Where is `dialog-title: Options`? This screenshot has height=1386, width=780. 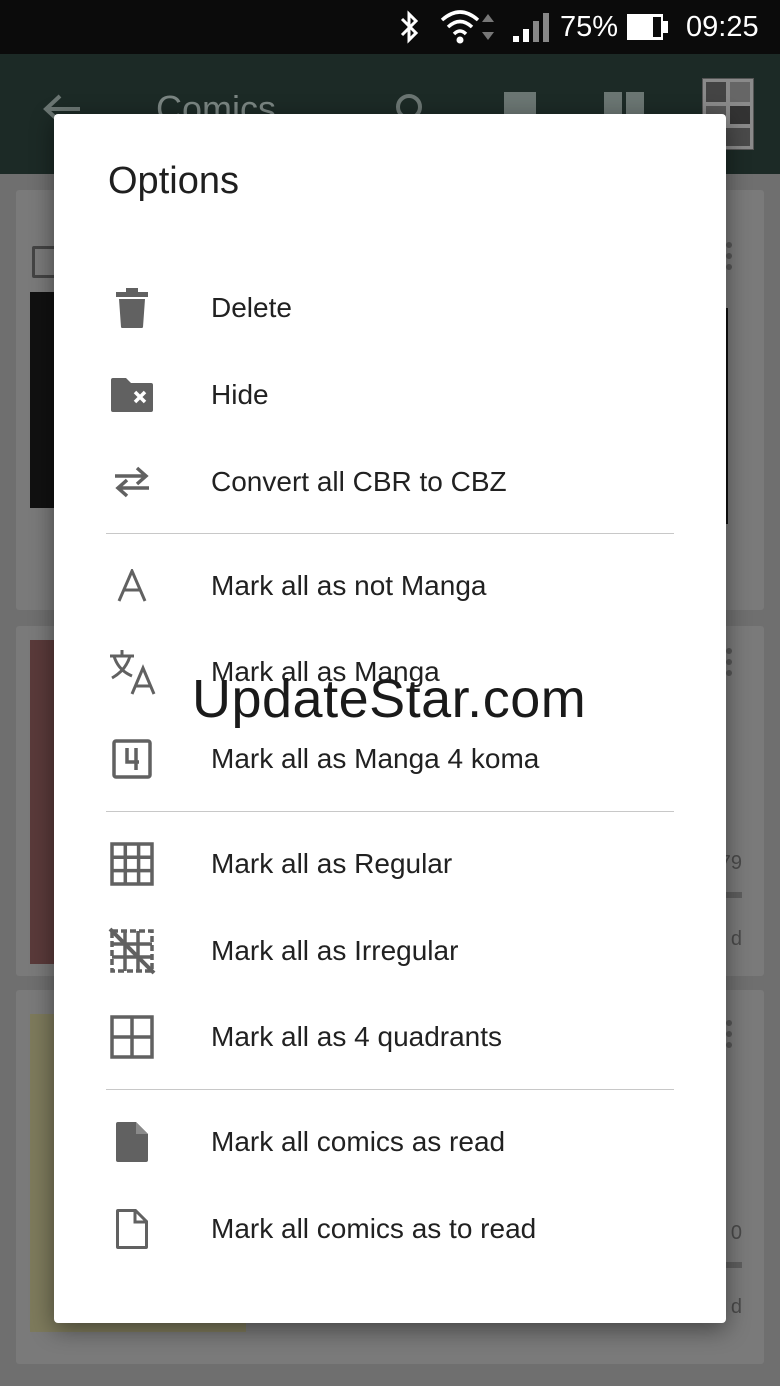 dialog-title: Options is located at coordinates (173, 181).